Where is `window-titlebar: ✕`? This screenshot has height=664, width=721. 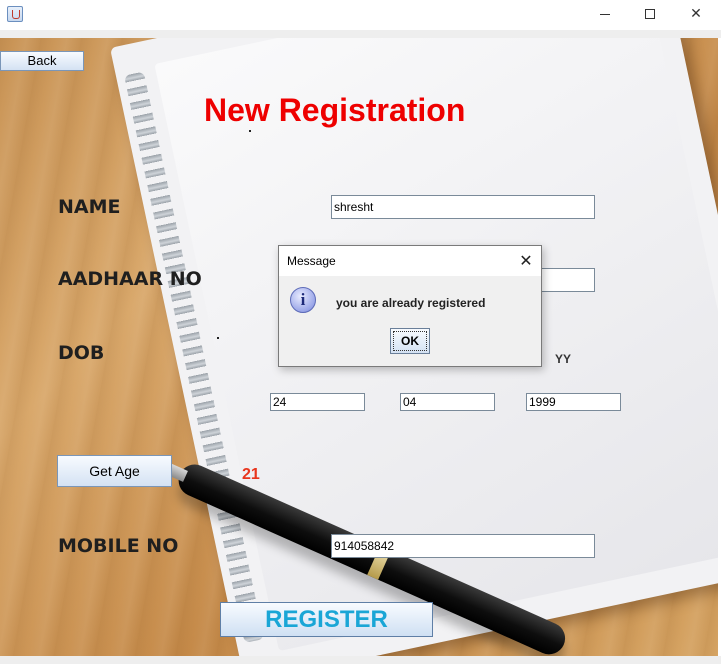
window-titlebar: ✕ is located at coordinates (360, 15).